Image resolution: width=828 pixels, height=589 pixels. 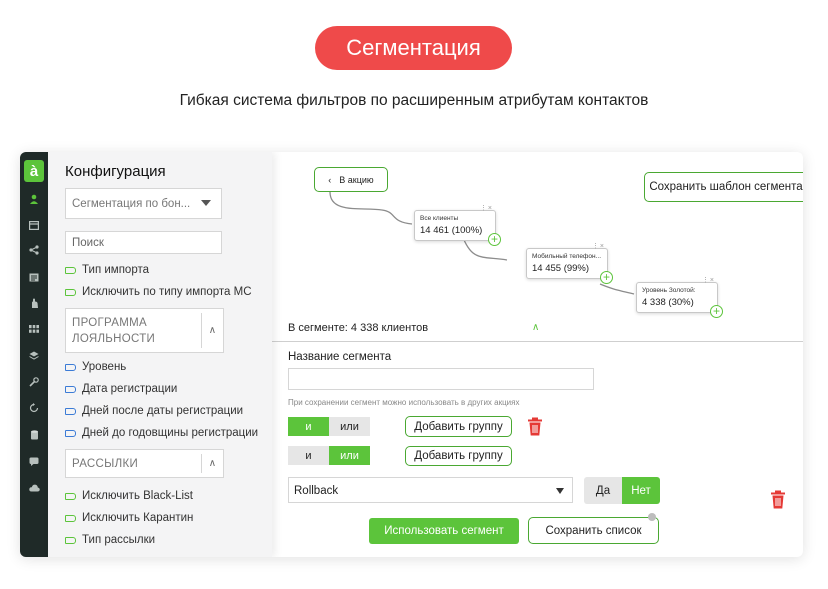 I want to click on rollback-select-value: Rollback, so click(x=316, y=491).